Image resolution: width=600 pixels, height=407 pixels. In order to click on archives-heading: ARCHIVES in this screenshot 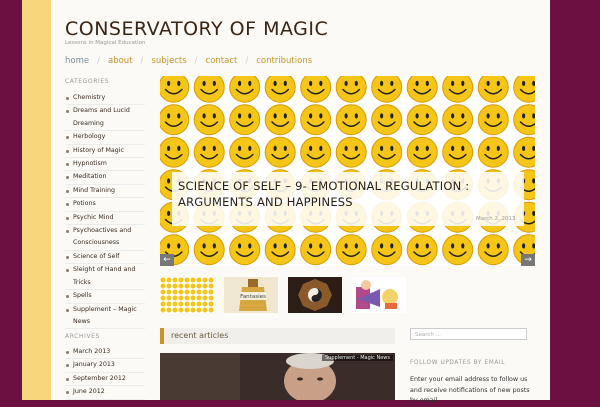, I will do `click(82, 336)`.